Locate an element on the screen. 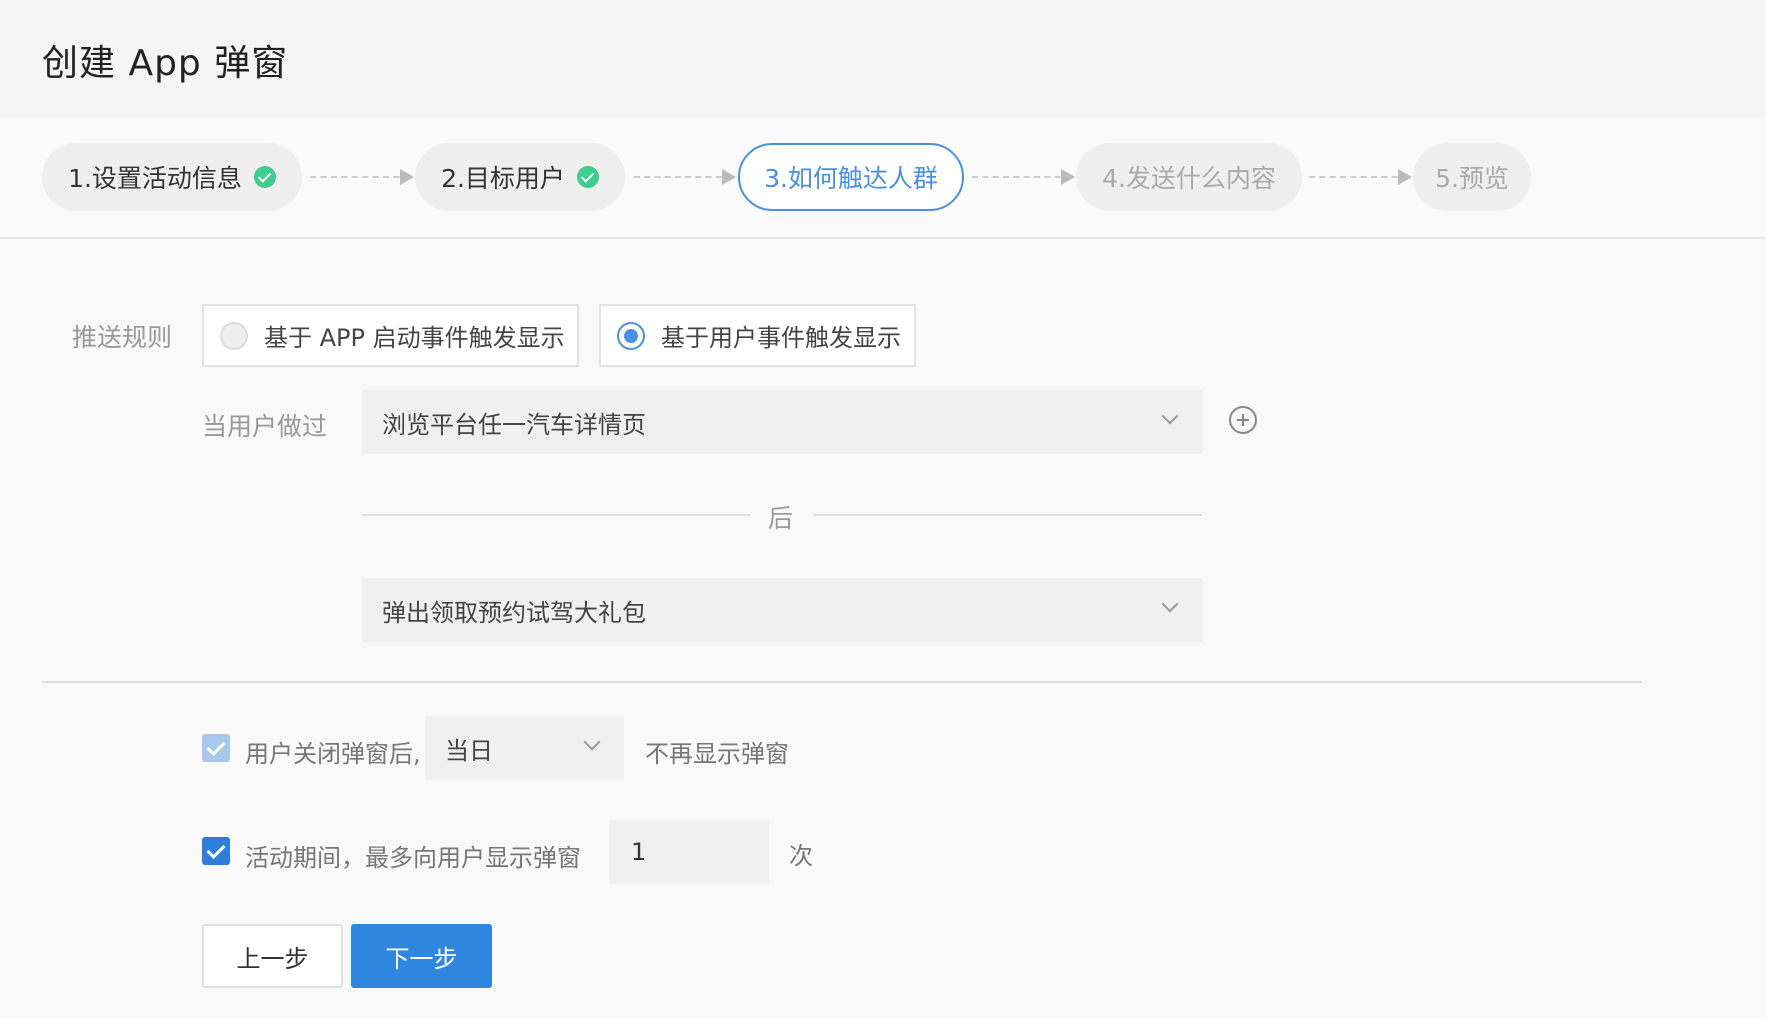 The height and width of the screenshot is (1018, 1766). step-4: 4.发送什么内容 is located at coordinates (1189, 177).